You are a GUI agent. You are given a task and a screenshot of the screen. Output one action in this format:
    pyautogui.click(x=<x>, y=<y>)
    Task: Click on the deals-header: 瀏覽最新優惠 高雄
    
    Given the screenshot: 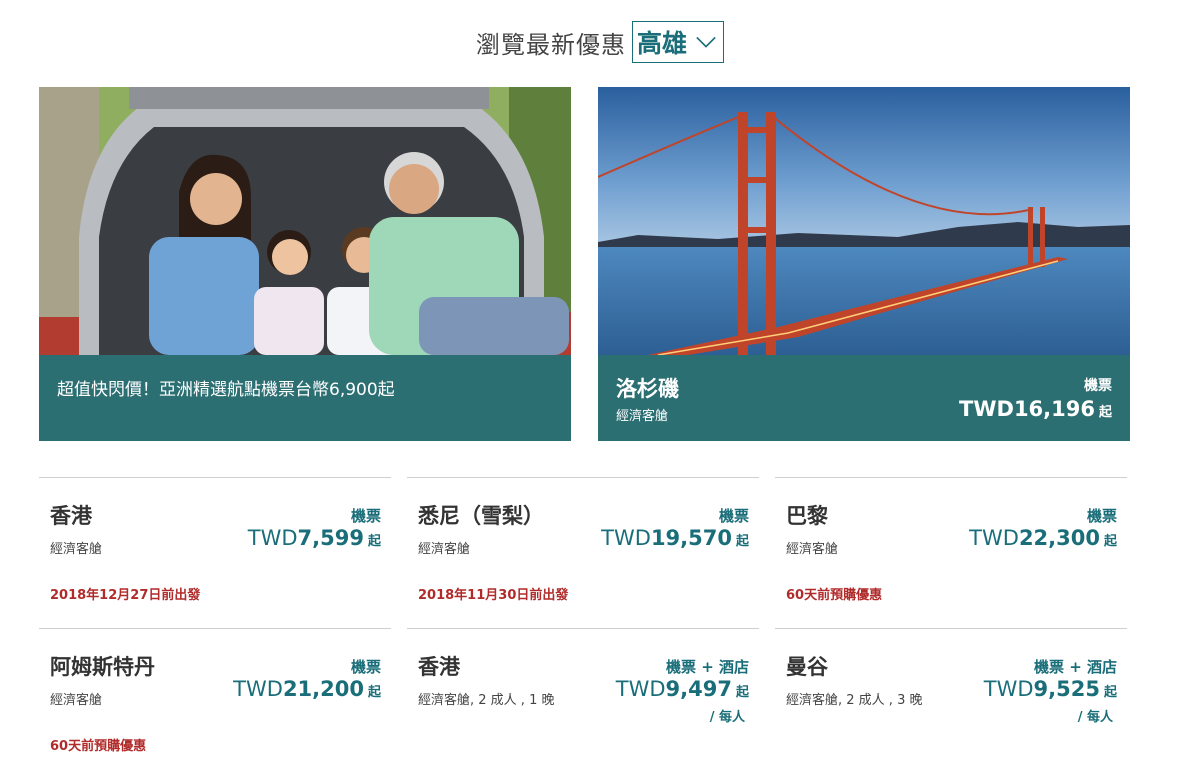 What is the action you would take?
    pyautogui.click(x=600, y=42)
    